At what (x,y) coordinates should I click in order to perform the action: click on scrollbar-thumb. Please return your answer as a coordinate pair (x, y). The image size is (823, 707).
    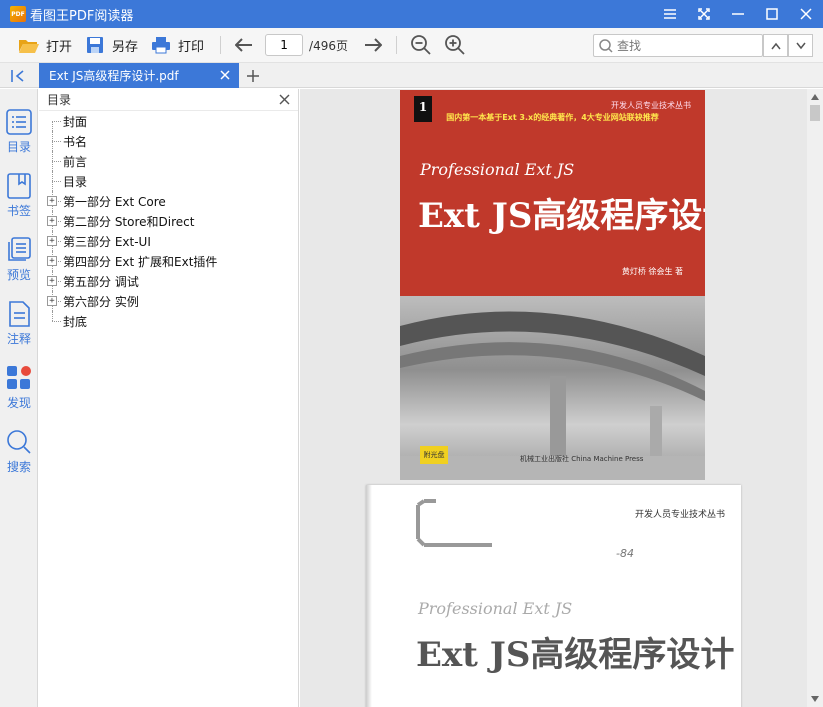
    Looking at the image, I should click on (815, 113).